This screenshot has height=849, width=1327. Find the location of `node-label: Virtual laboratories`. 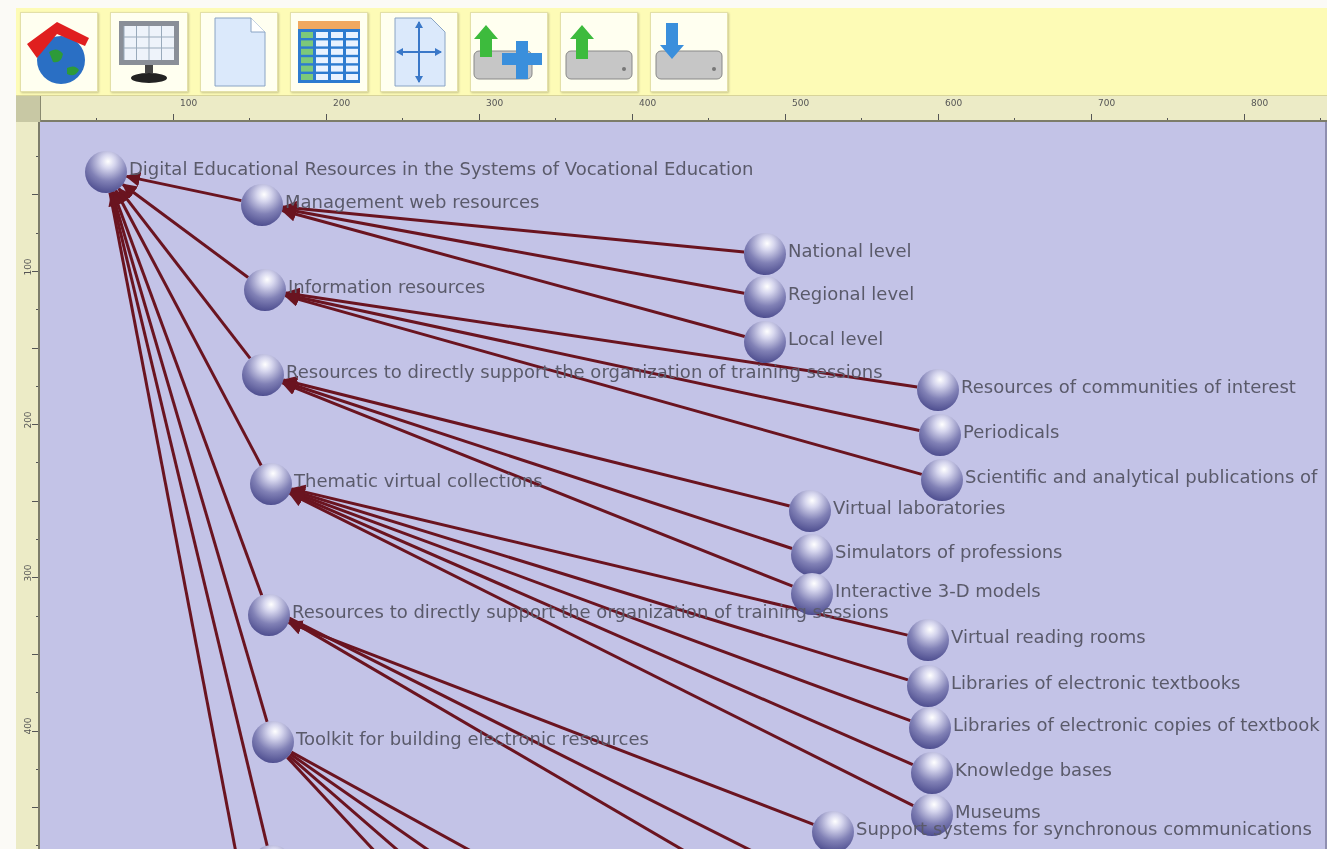

node-label: Virtual laboratories is located at coordinates (919, 508).